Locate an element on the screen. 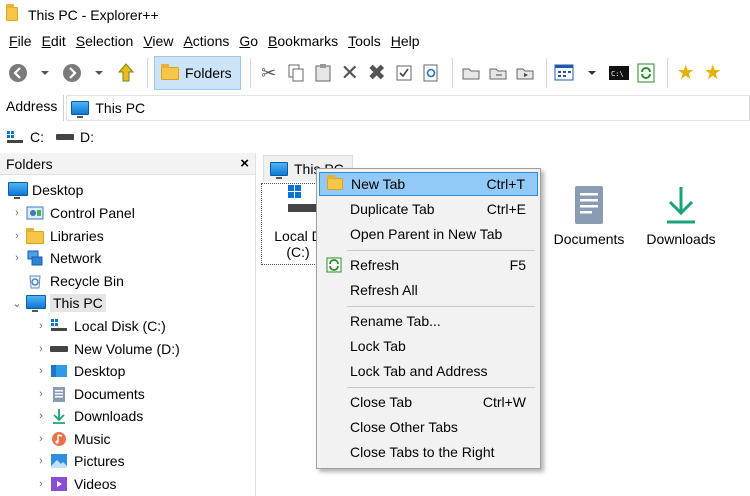 This screenshot has width=750, height=496. menu-bookmarks: Bookmarks is located at coordinates (303, 41).